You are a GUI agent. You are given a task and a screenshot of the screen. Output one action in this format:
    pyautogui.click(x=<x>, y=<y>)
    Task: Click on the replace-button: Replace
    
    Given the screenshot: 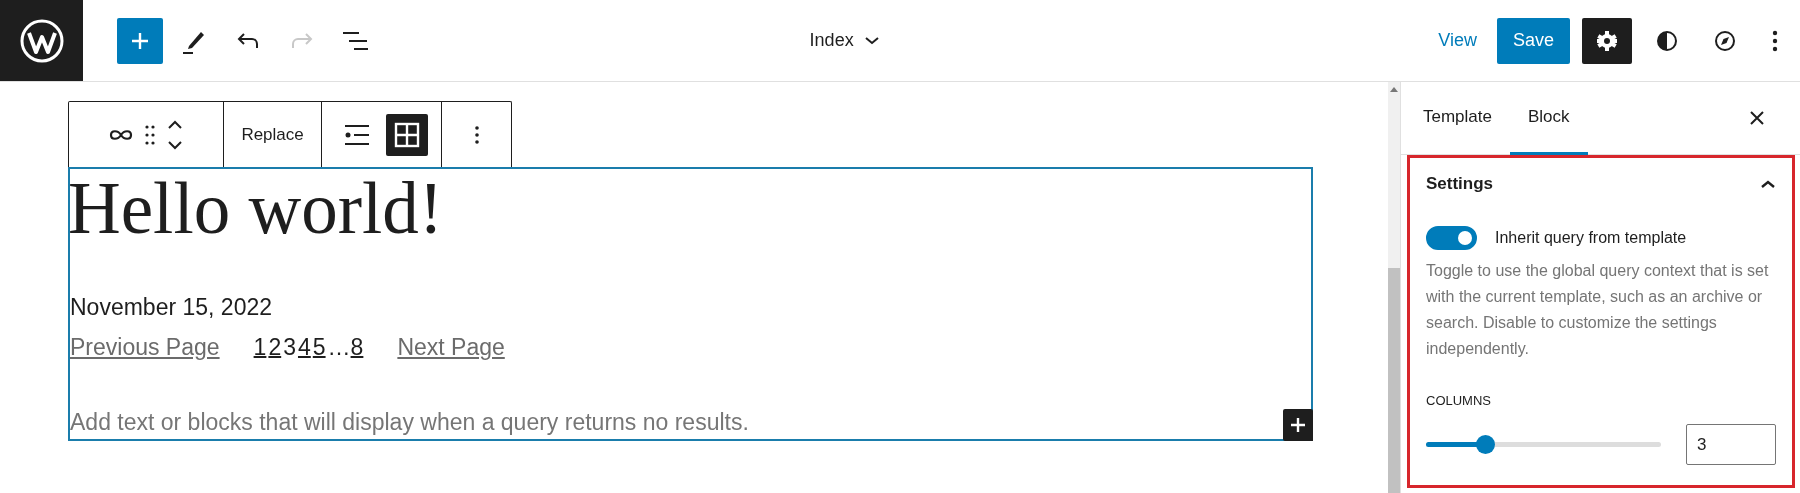 What is the action you would take?
    pyautogui.click(x=272, y=135)
    